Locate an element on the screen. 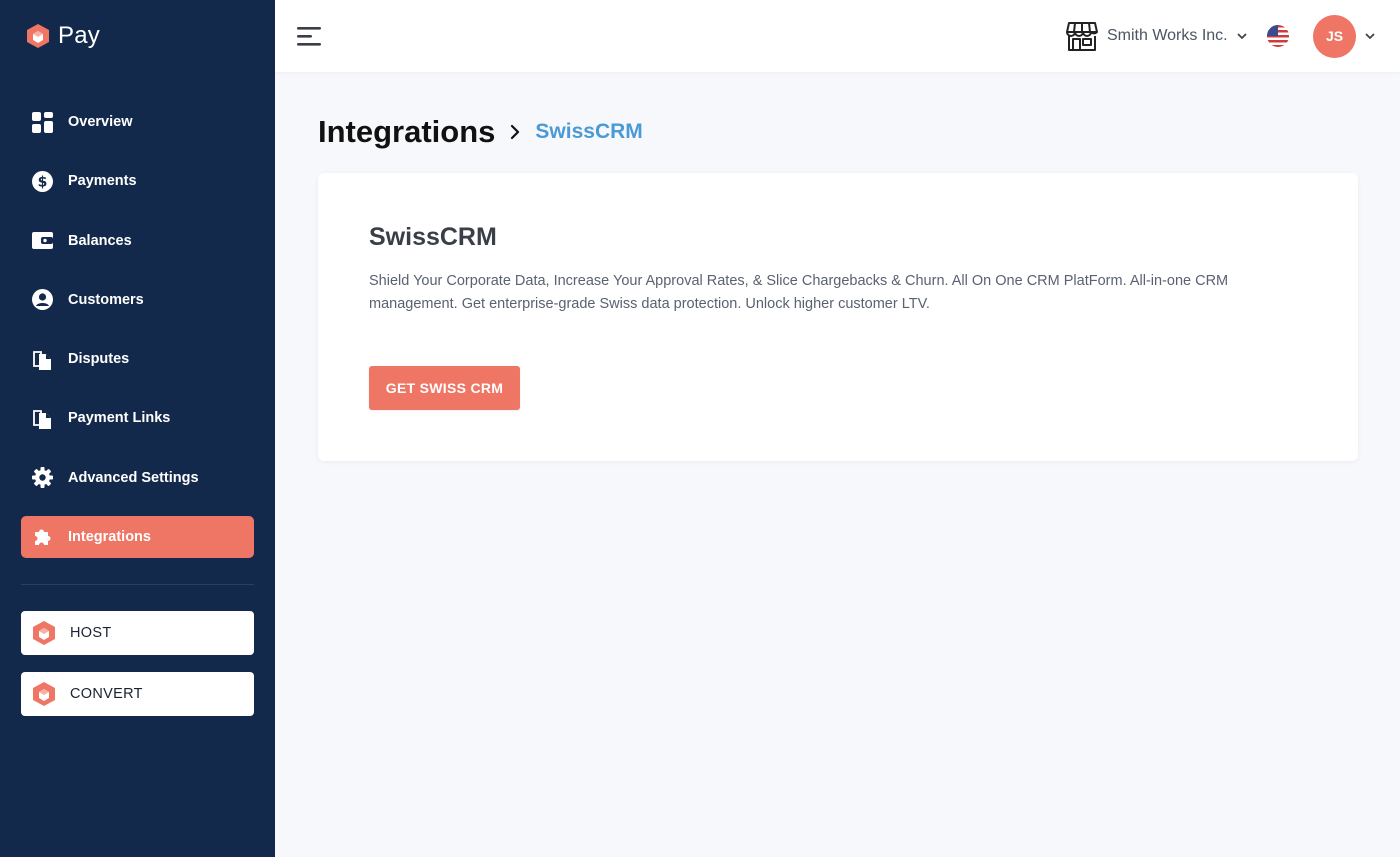 The width and height of the screenshot is (1400, 857). host-app-button: HOST is located at coordinates (137, 633).